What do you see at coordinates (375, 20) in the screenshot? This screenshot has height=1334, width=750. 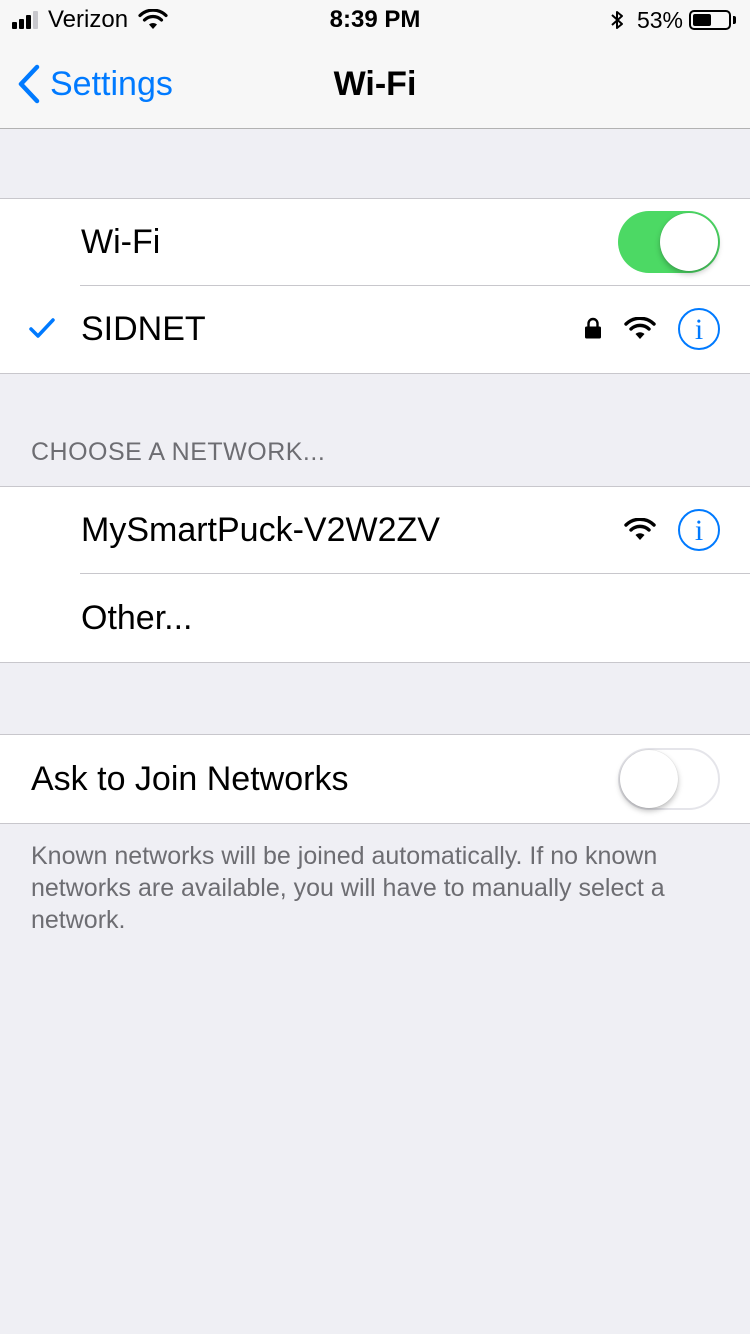 I see `status-bar: Verizon 8:39 PM 53%` at bounding box center [375, 20].